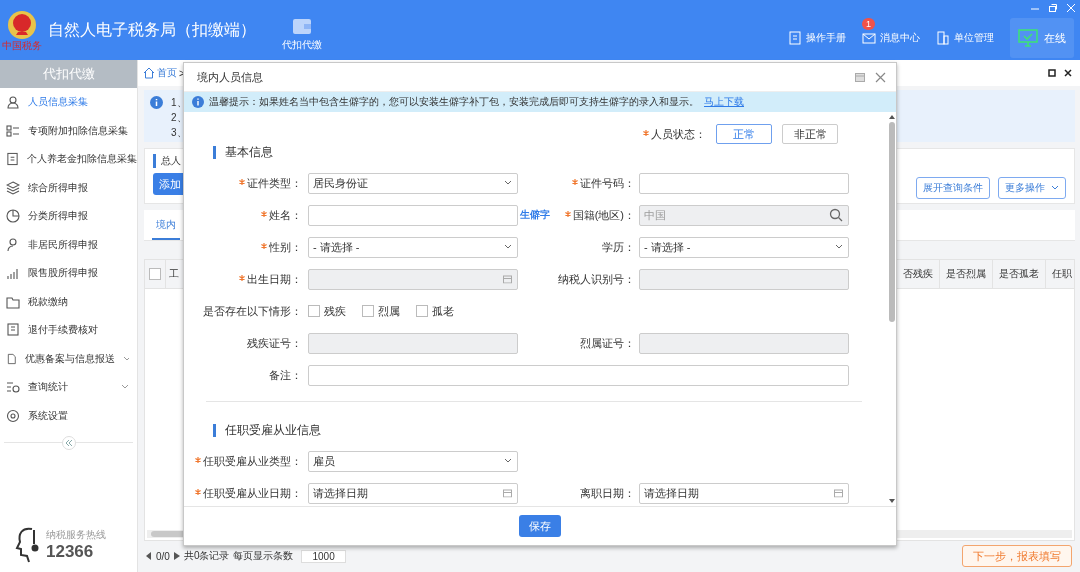 Image resolution: width=1080 pixels, height=572 pixels. I want to click on header-link: 操作手册, so click(817, 38).